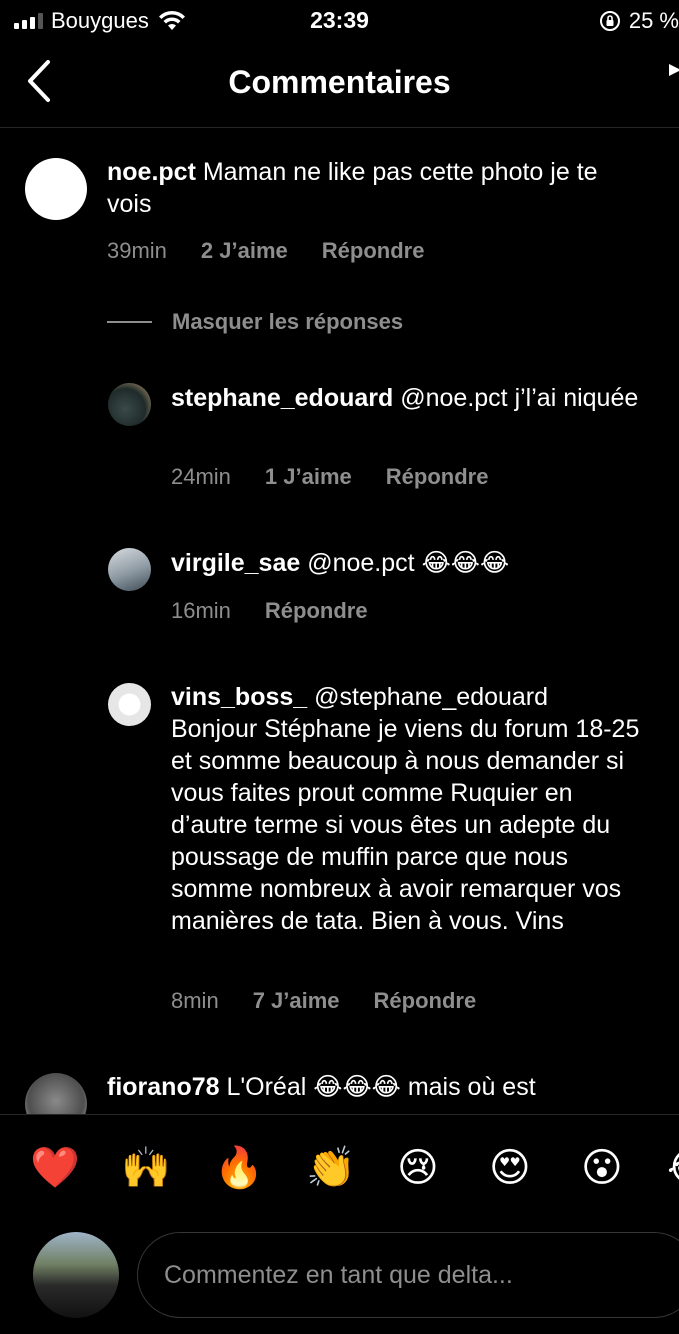  What do you see at coordinates (381, 1087) in the screenshot?
I see `comment-body: L'Oréal 😂😂😂 mais où est` at bounding box center [381, 1087].